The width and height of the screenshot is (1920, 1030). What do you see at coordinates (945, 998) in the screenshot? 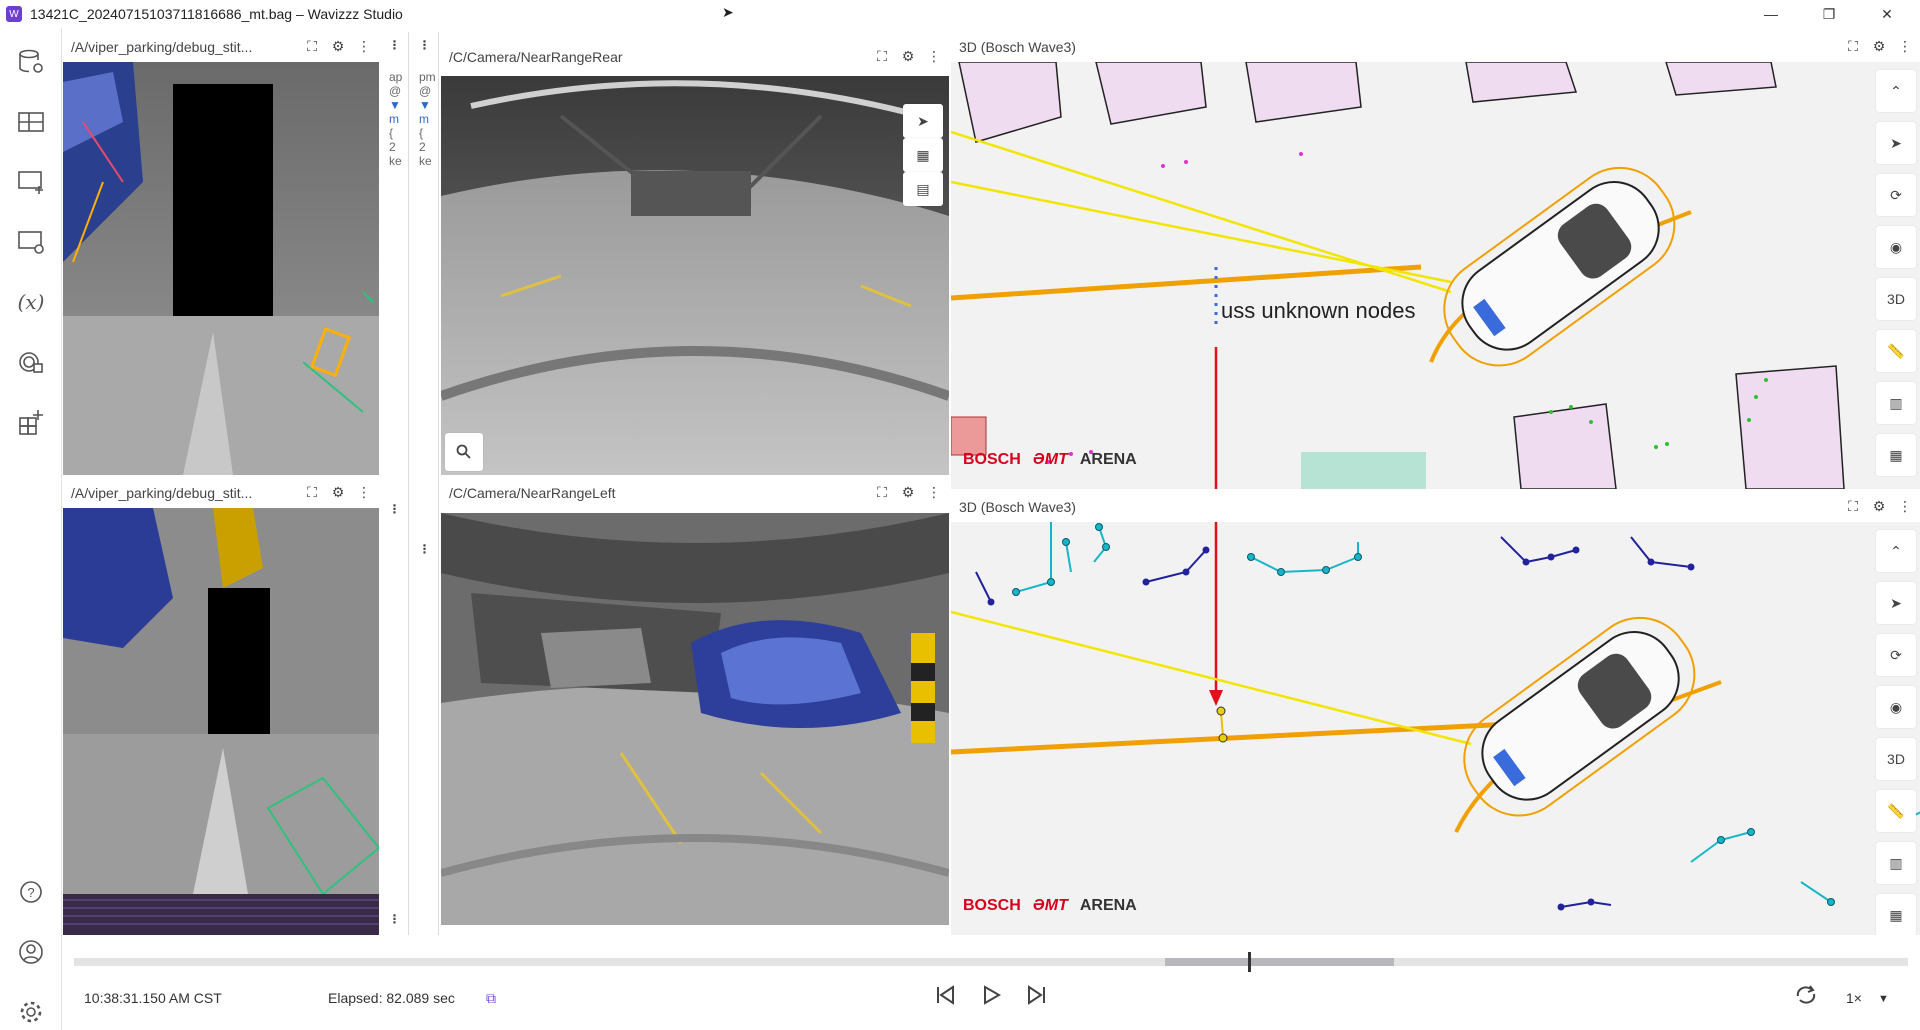
I see `skip-back-icon` at bounding box center [945, 998].